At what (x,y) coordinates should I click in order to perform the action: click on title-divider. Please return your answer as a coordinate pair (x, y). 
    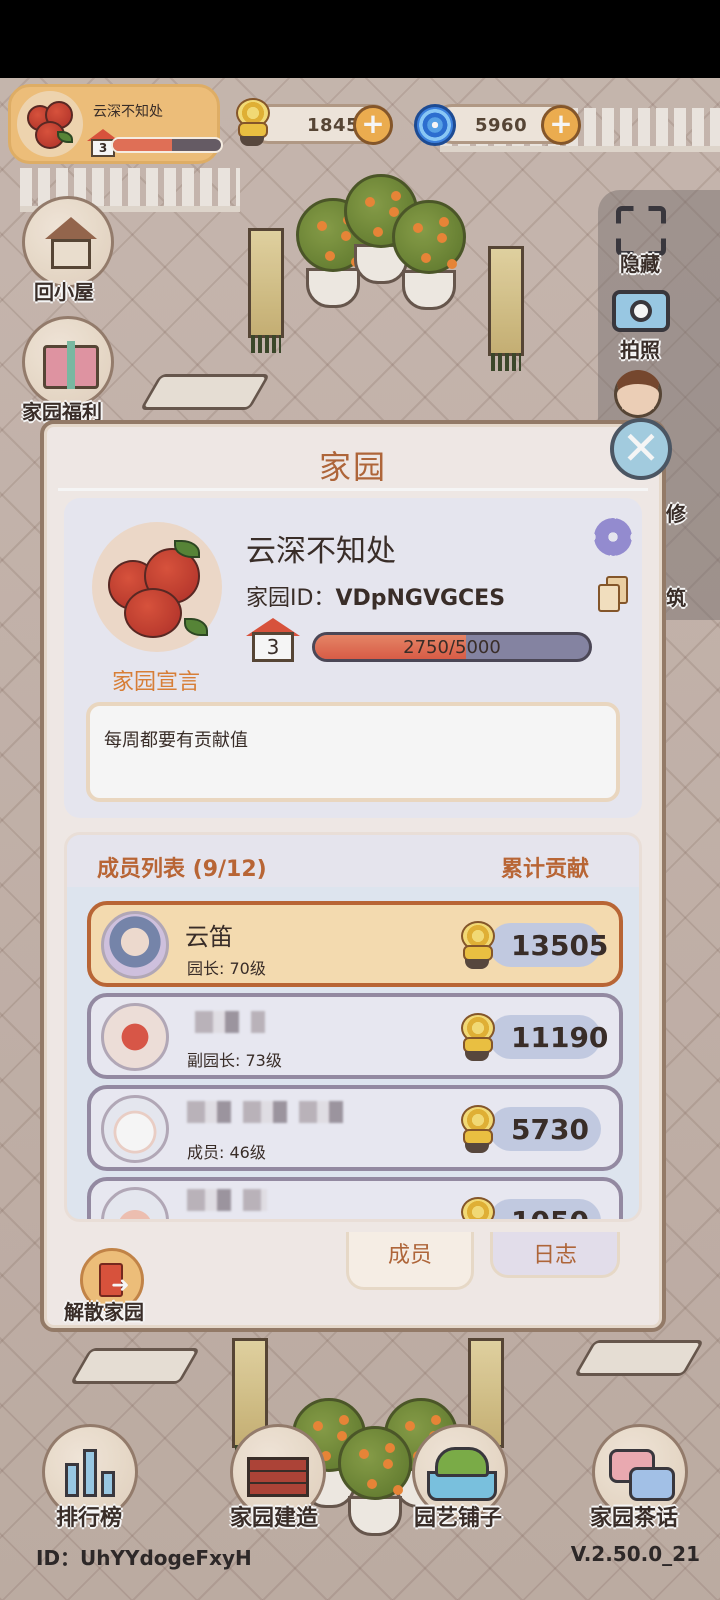
    Looking at the image, I should click on (353, 489).